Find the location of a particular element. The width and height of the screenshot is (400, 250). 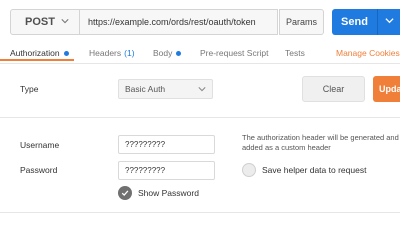

send-button: Send is located at coordinates (354, 22).